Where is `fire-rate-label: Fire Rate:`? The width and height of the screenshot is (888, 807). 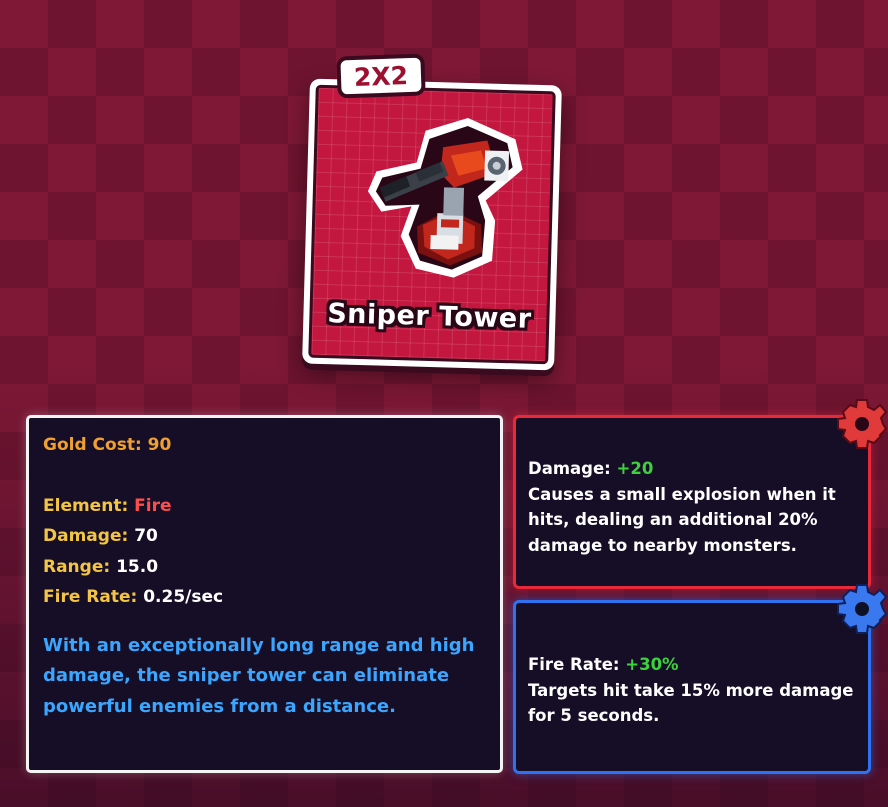 fire-rate-label: Fire Rate: is located at coordinates (90, 597).